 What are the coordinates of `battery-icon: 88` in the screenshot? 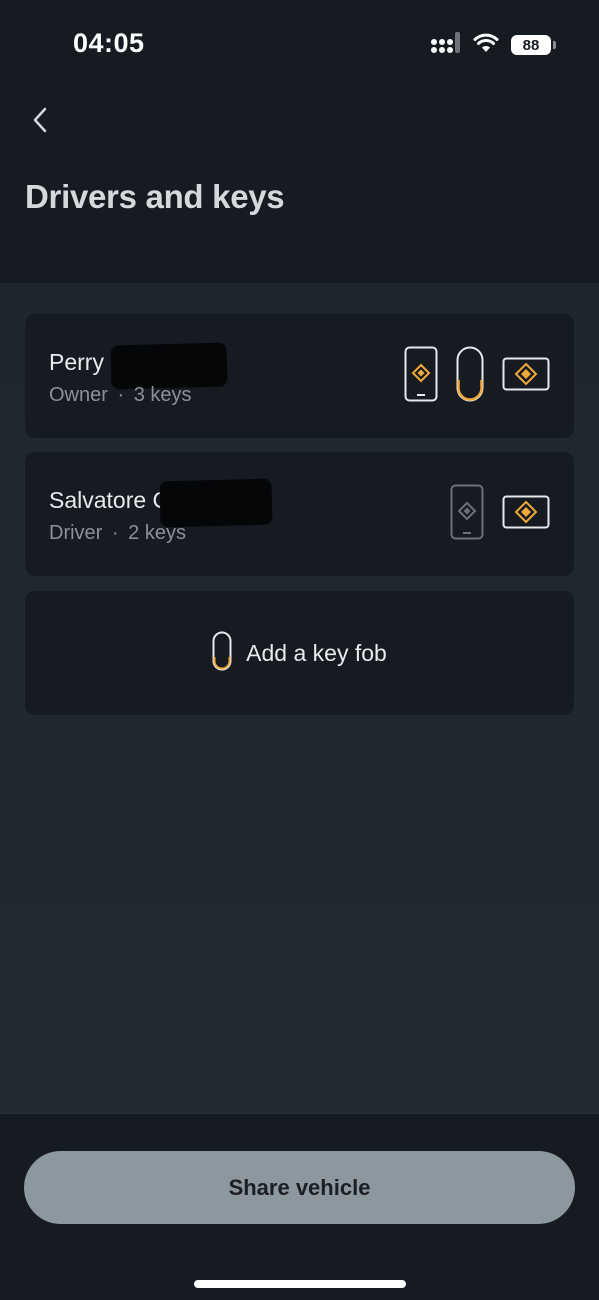 It's located at (533, 45).